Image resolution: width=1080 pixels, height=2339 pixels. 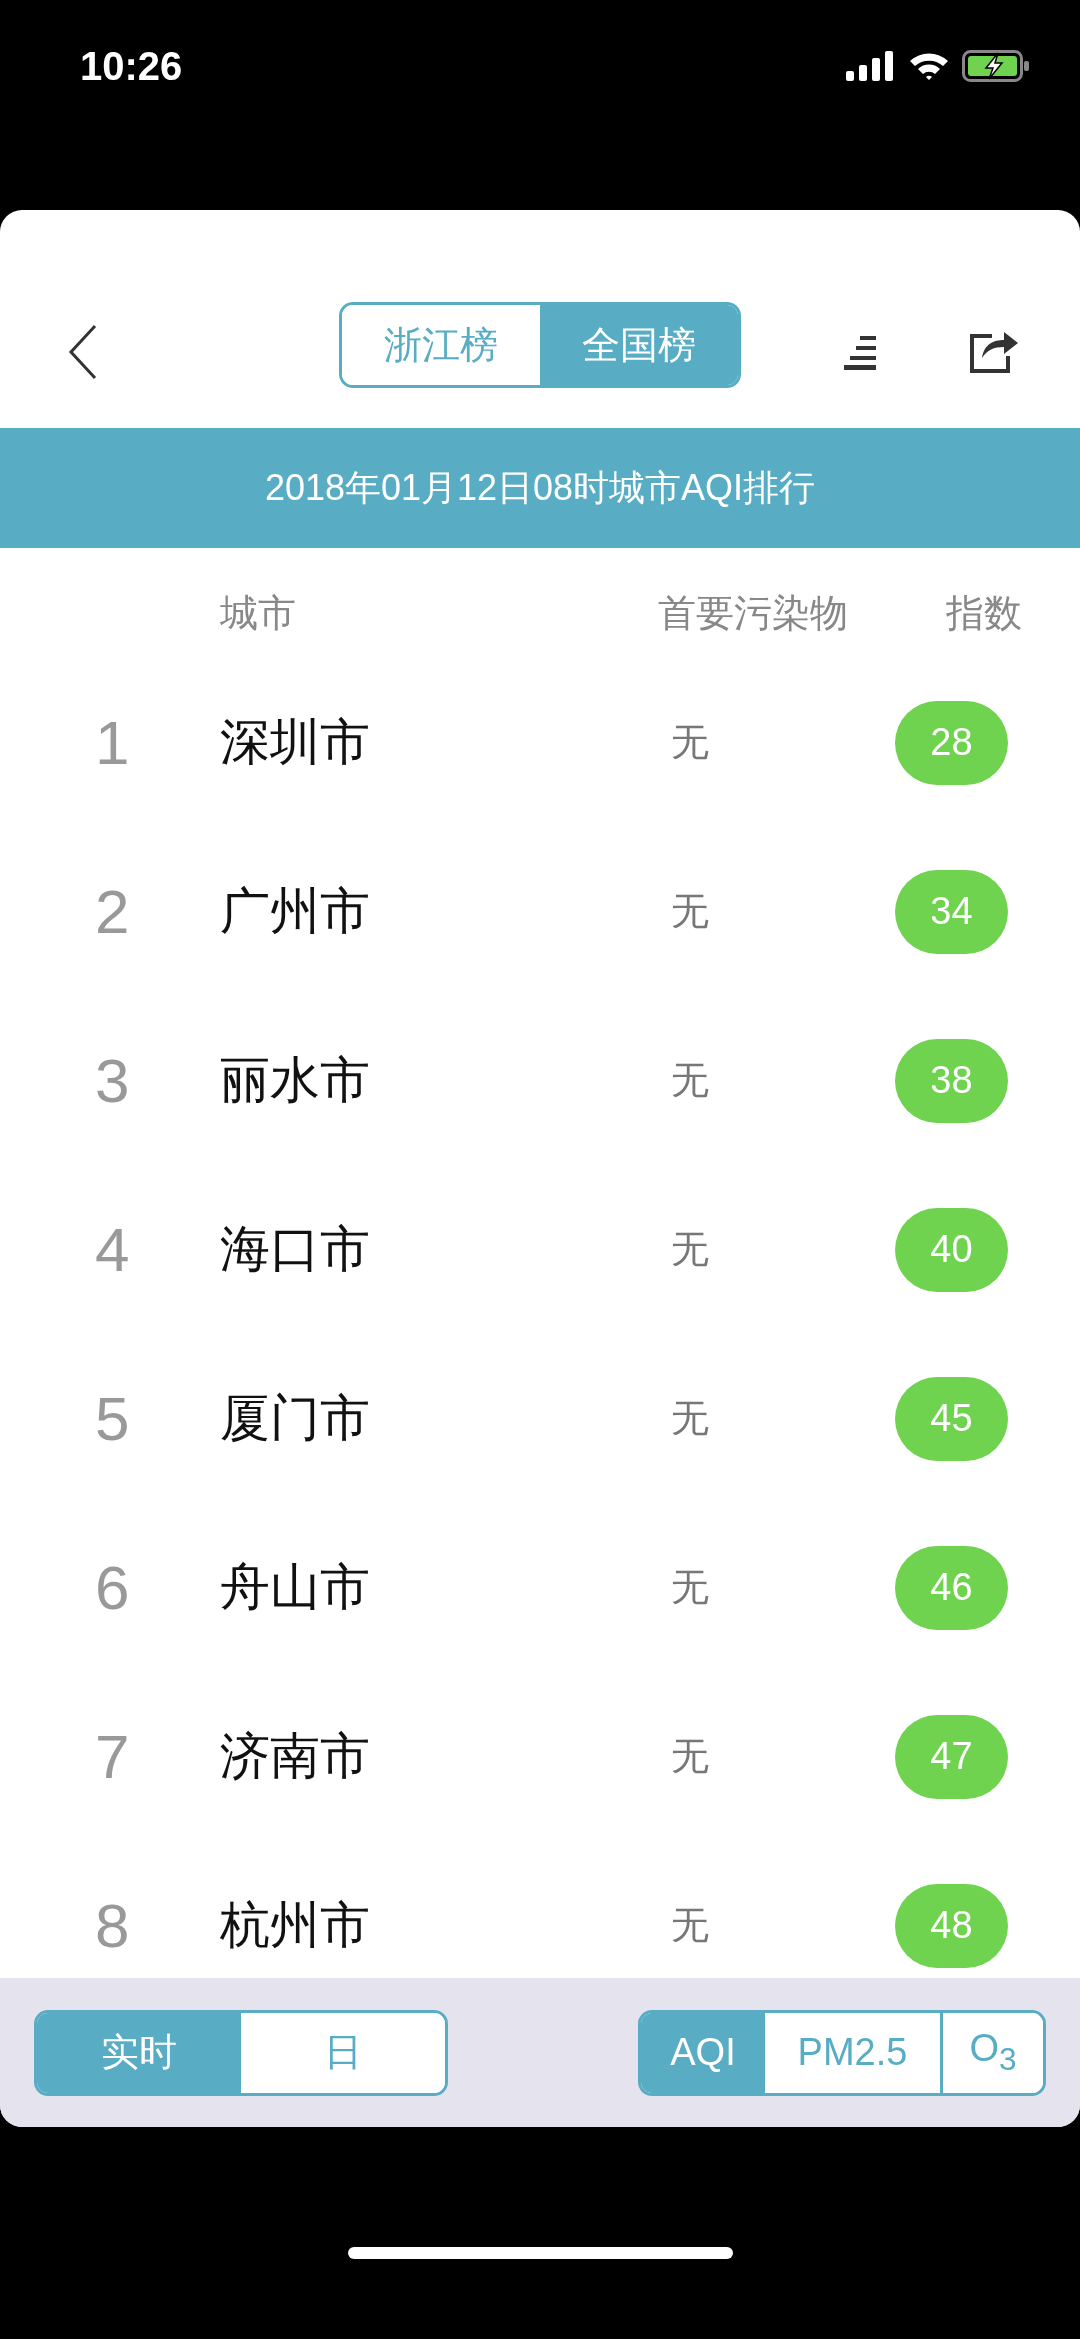 I want to click on wifi-icon, so click(x=929, y=66).